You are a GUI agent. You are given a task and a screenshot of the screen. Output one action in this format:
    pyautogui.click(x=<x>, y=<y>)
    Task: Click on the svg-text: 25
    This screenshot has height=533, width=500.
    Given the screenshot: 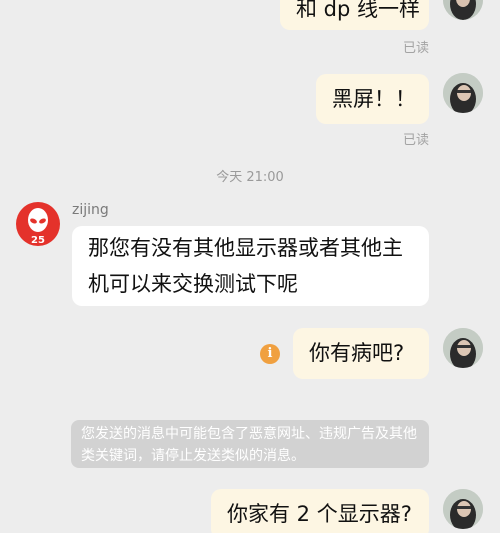 What is the action you would take?
    pyautogui.click(x=38, y=240)
    